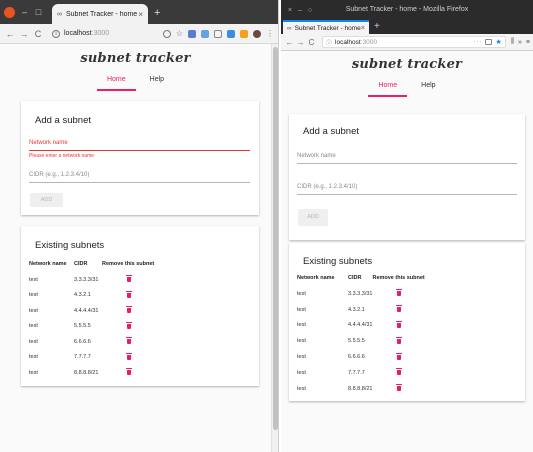 The image size is (533, 452). What do you see at coordinates (407, 27) in the screenshot?
I see `firefox-tab-bar: ∞ Subnet Tracker - home × +` at bounding box center [407, 27].